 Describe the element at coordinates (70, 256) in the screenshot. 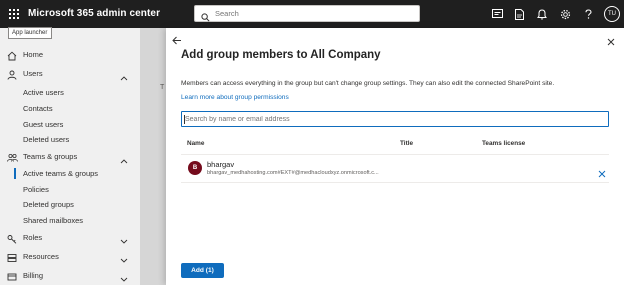

I see `sidebar-item-resources: Resources` at that location.